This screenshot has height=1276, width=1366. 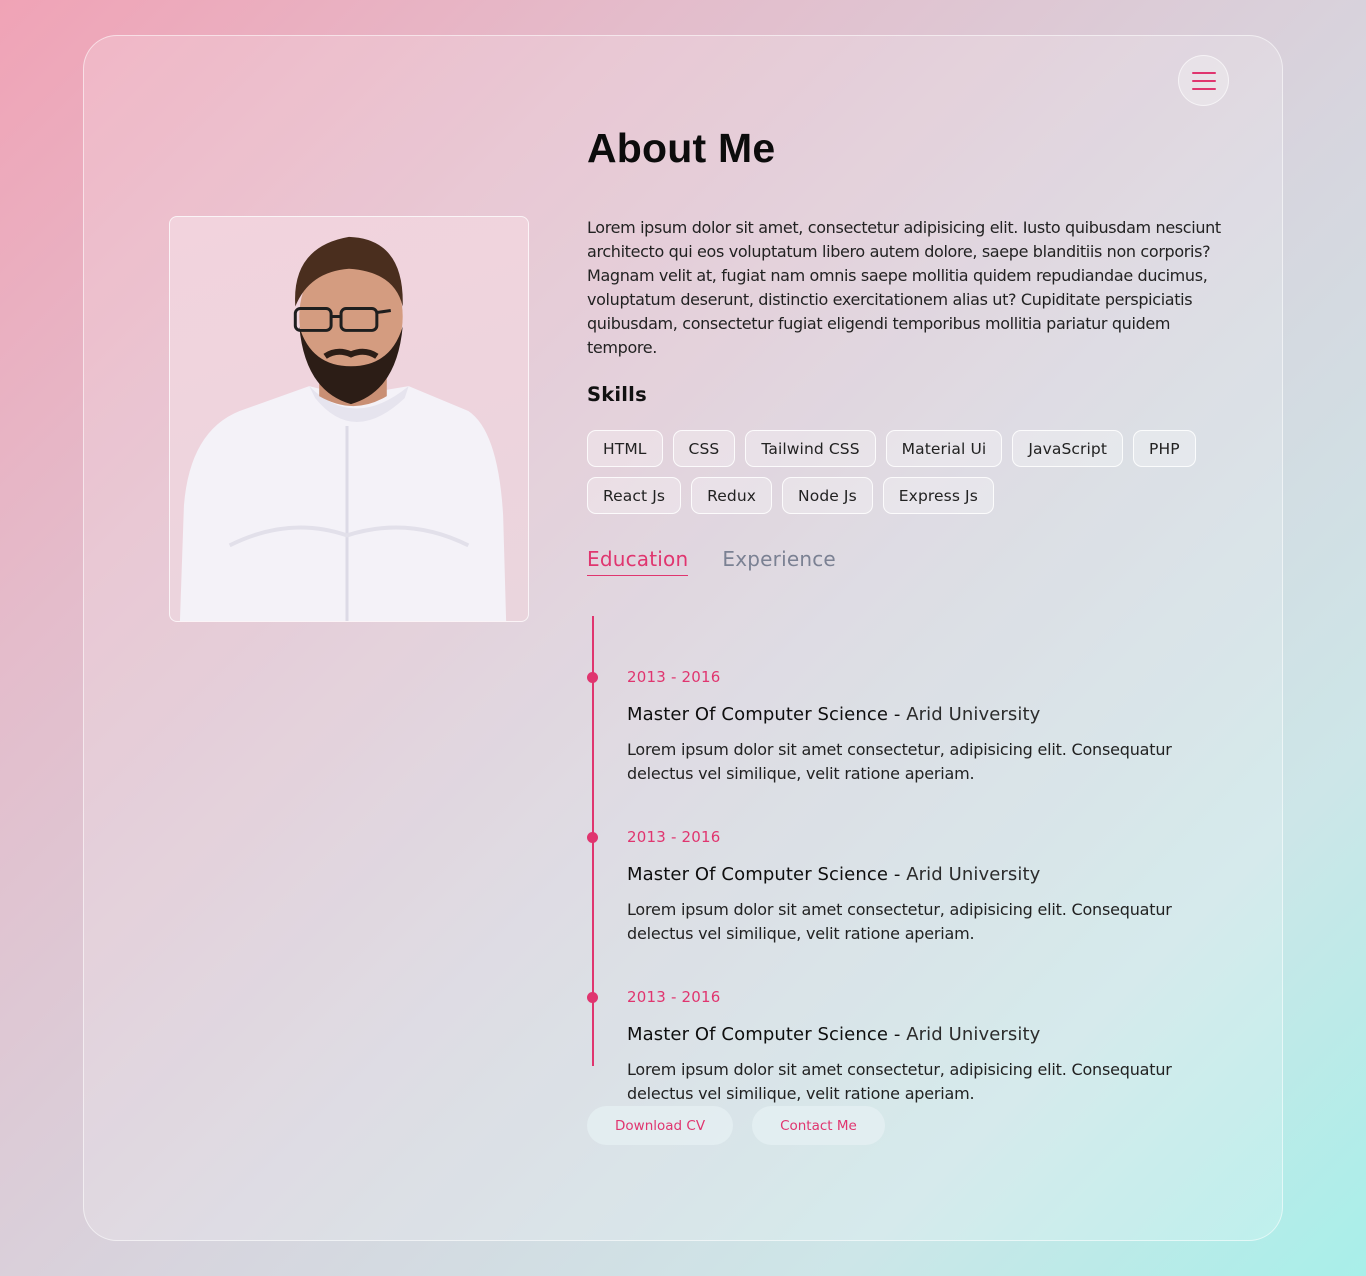 I want to click on profile-photo-illustration, so click(x=343, y=428).